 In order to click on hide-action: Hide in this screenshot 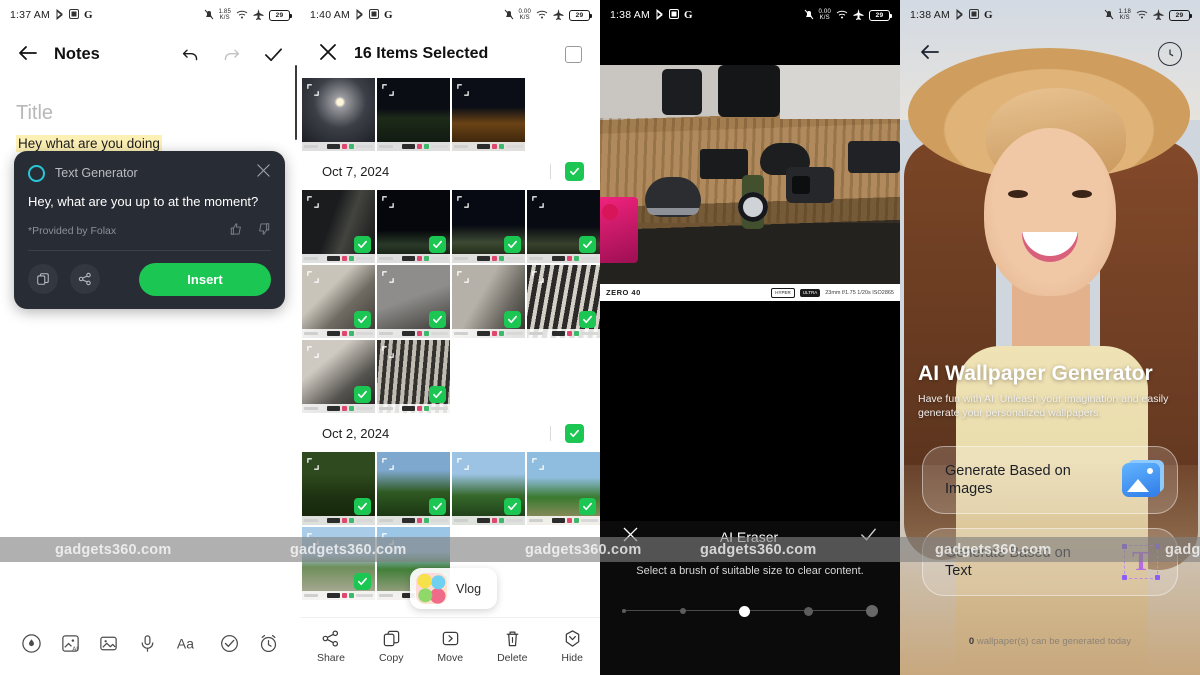, I will do `click(572, 646)`.